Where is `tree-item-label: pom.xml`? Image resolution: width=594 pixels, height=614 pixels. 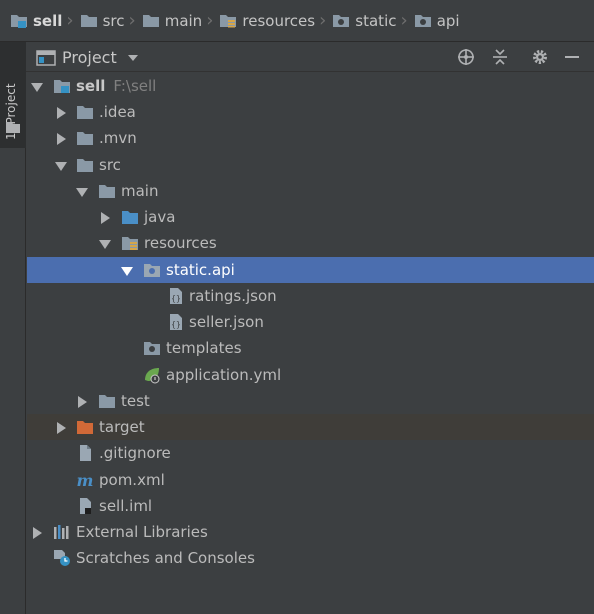
tree-item-label: pom.xml is located at coordinates (132, 480).